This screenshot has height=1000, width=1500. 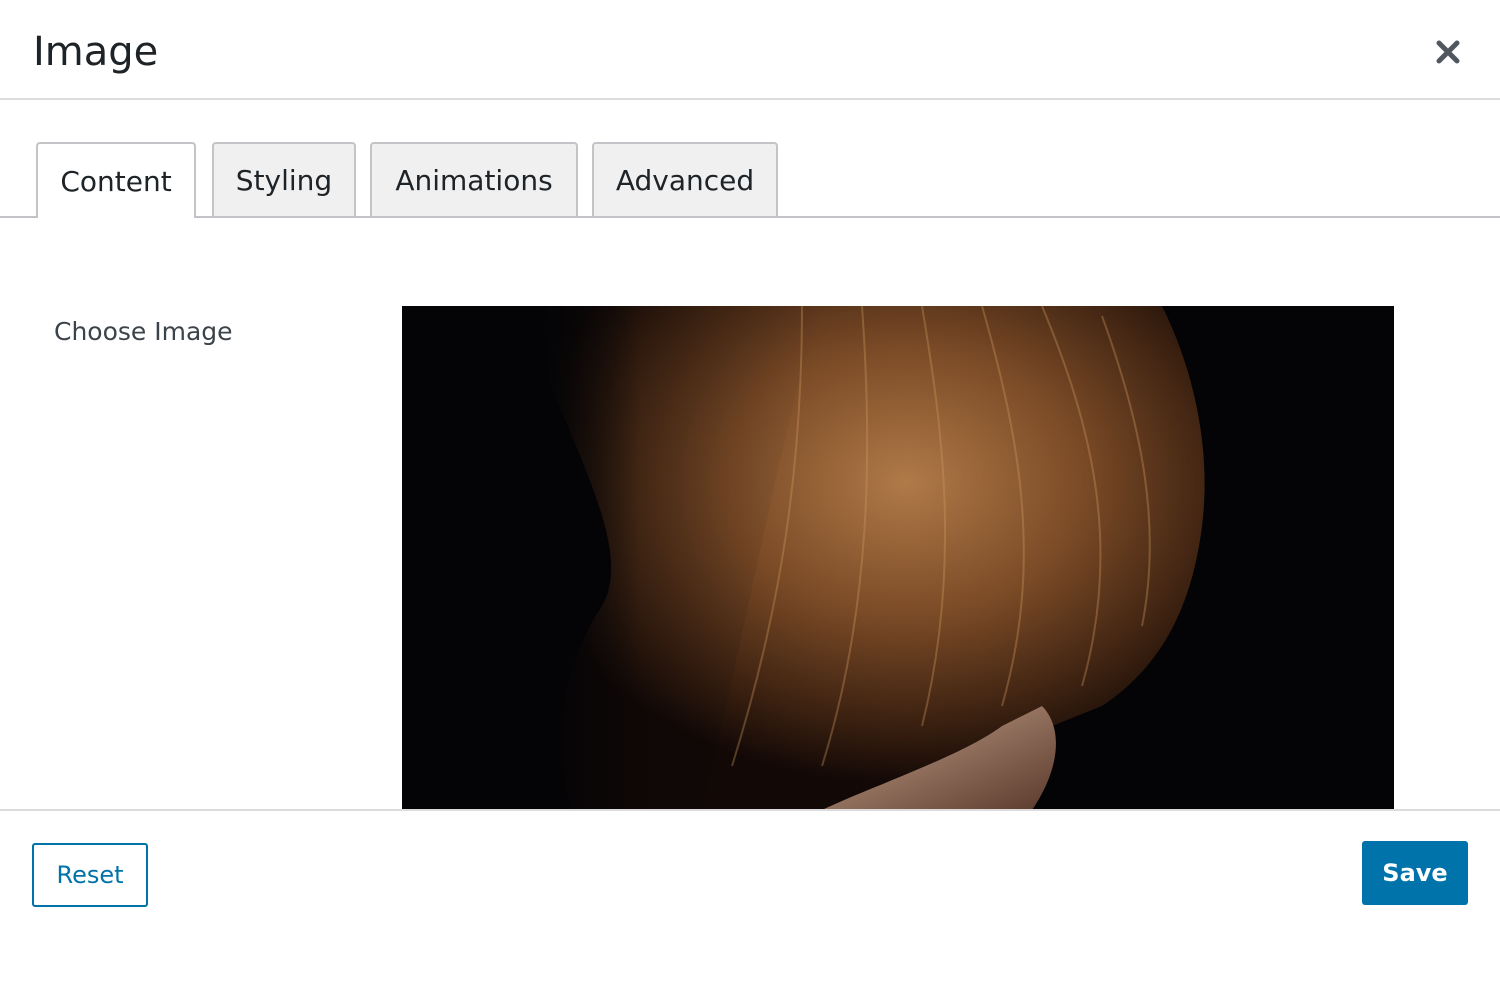 I want to click on close-icon, so click(x=1448, y=52).